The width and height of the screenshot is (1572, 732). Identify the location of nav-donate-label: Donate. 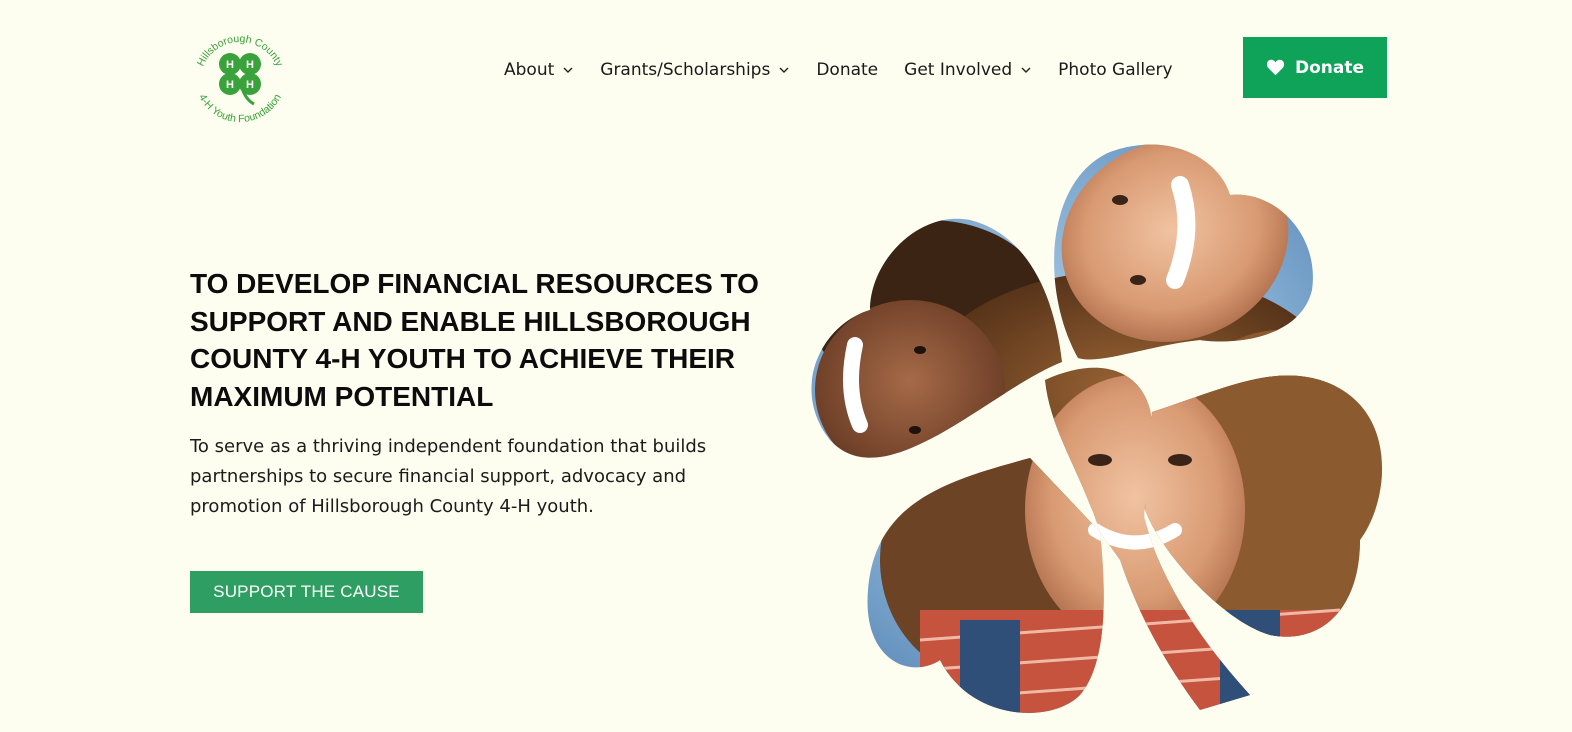
(847, 70).